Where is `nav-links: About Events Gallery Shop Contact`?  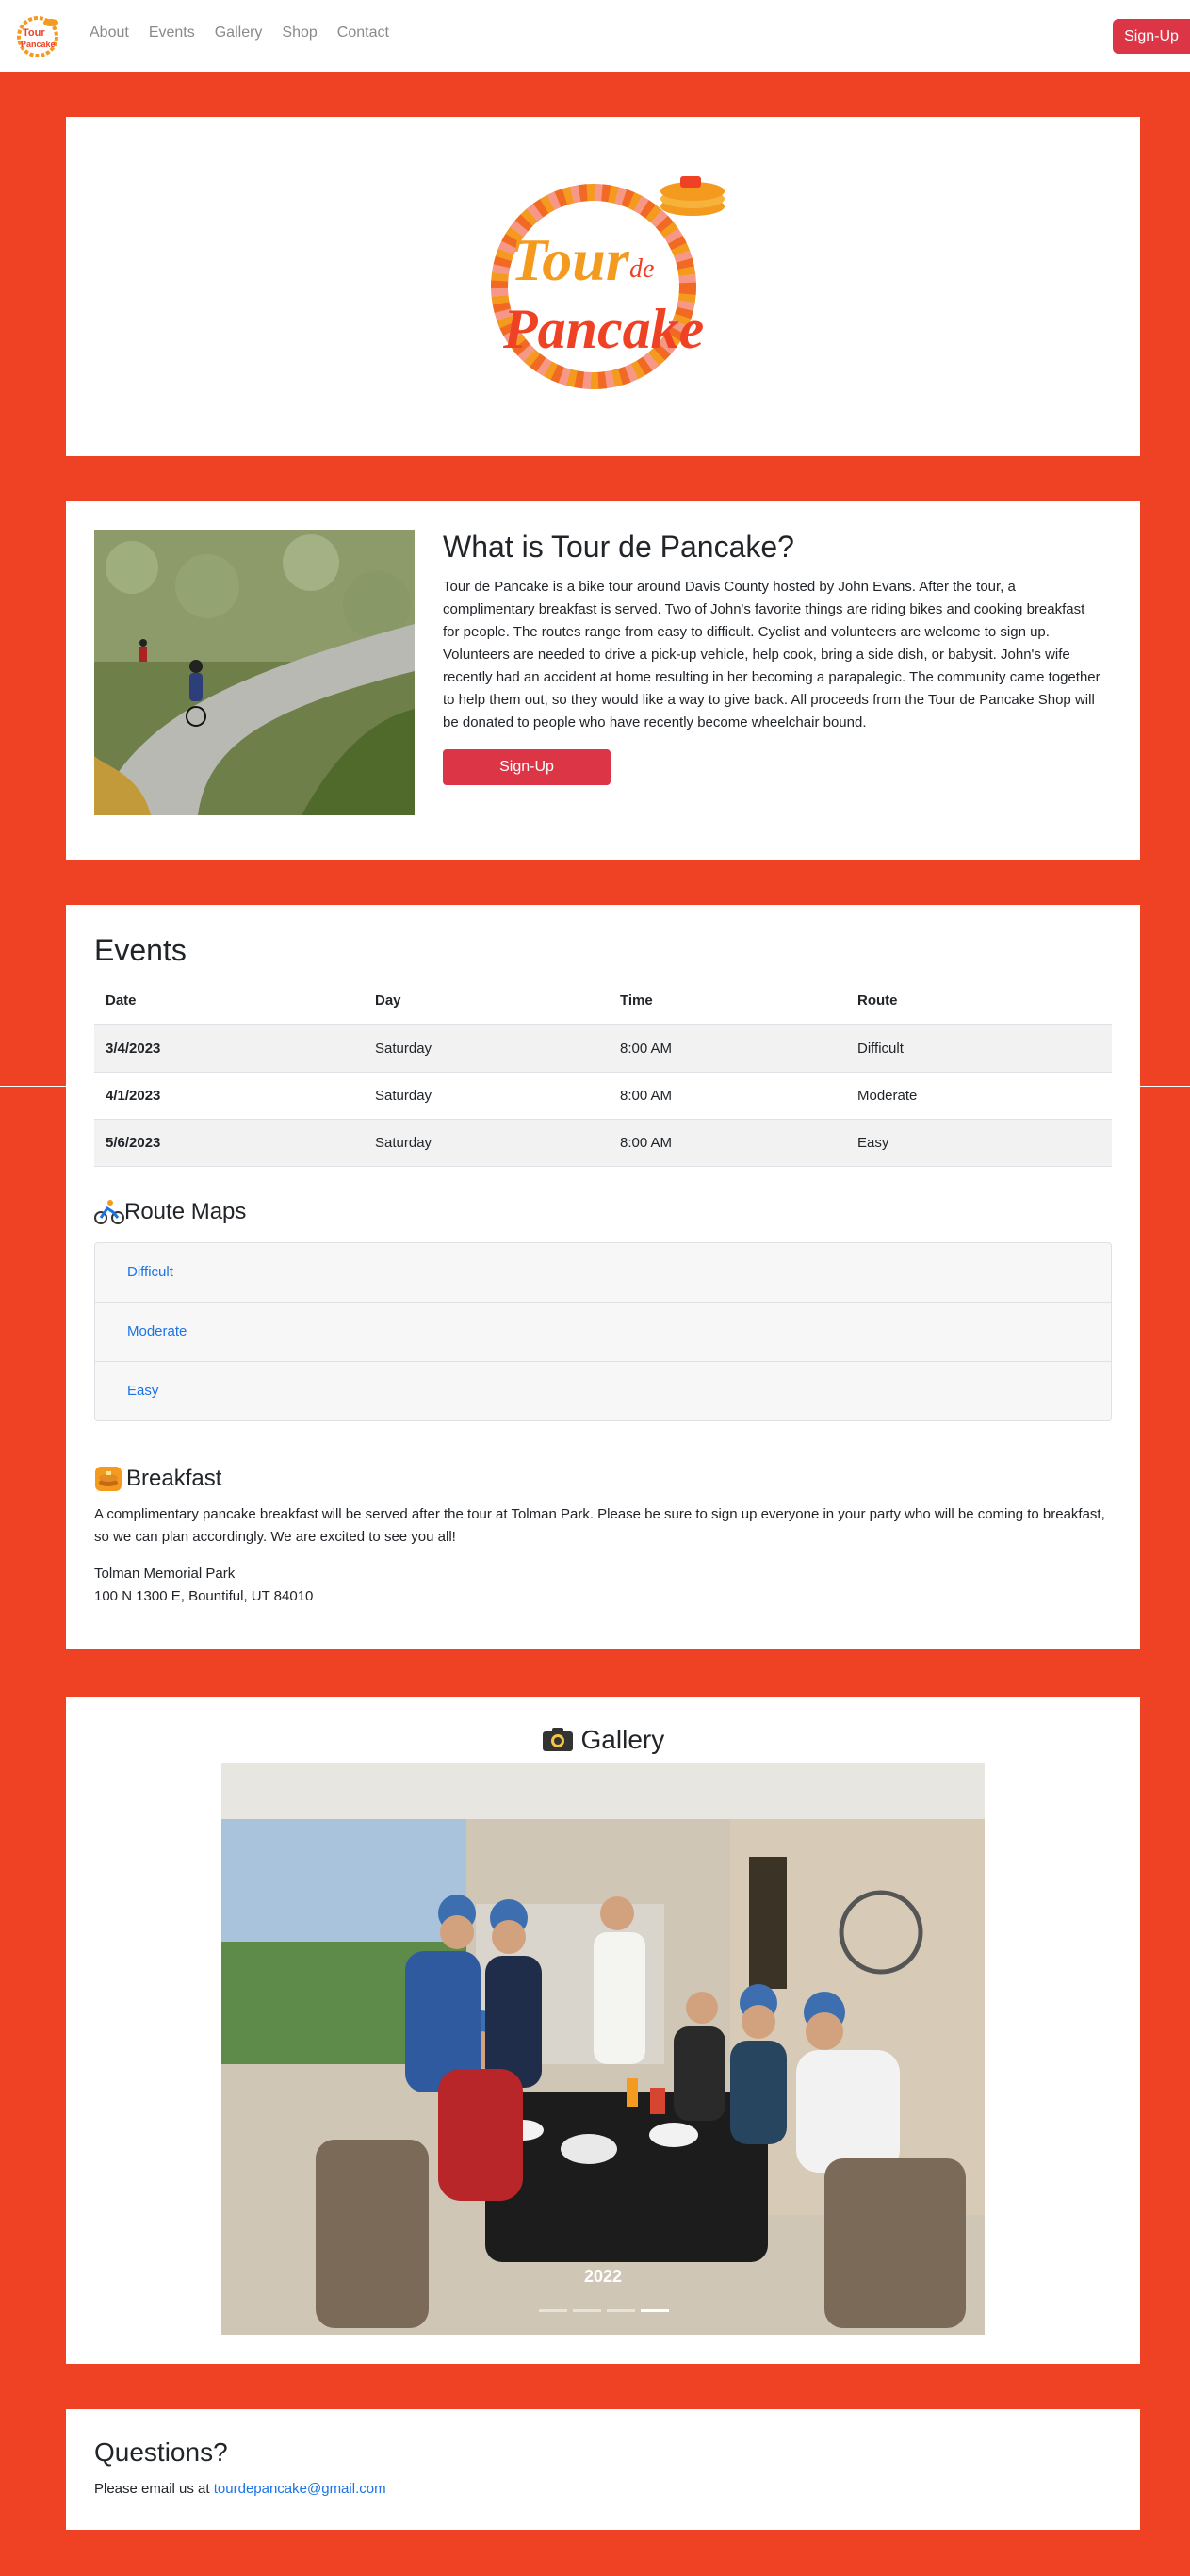 nav-links: About Events Gallery Shop Contact is located at coordinates (249, 33).